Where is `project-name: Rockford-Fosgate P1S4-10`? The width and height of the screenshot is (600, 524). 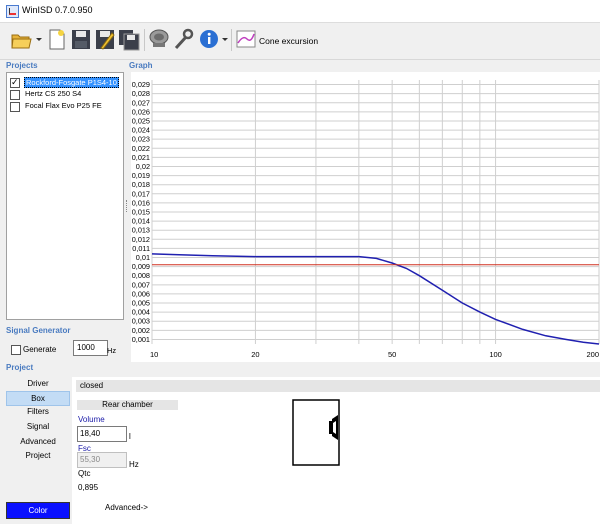
project-name: Rockford-Fosgate P1S4-10 is located at coordinates (71, 82).